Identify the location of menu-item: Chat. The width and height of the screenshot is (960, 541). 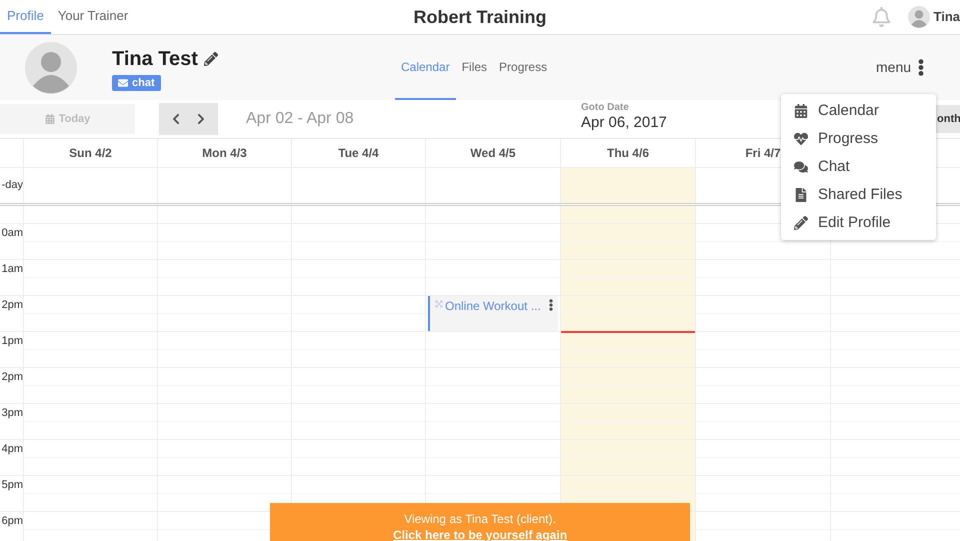
(858, 167).